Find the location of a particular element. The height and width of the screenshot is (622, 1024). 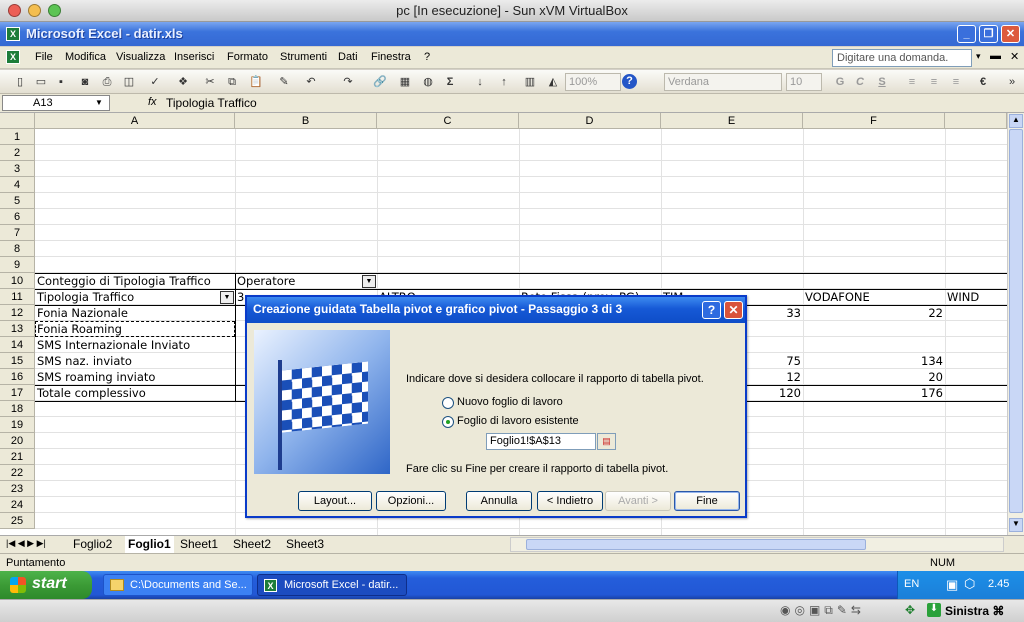

minimize-doc-icon: ▬ is located at coordinates (995, 56).